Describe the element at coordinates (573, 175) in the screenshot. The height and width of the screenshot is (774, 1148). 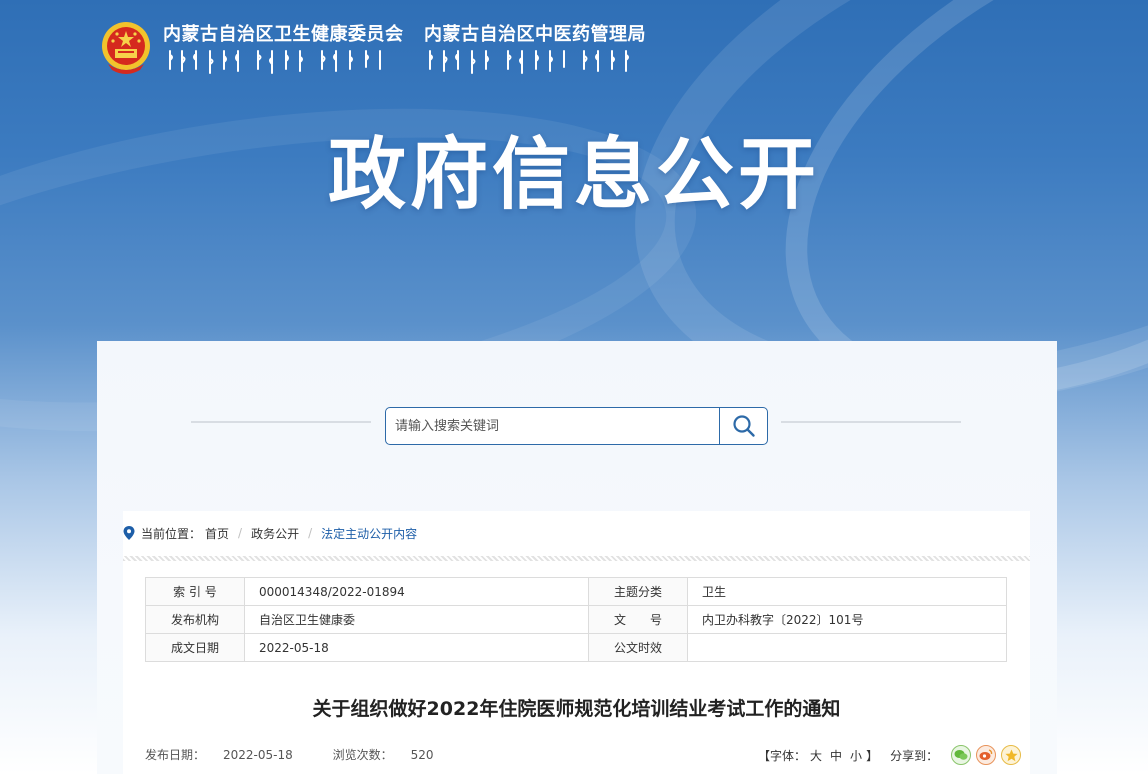
I see `page-title: 政府信息公开` at that location.